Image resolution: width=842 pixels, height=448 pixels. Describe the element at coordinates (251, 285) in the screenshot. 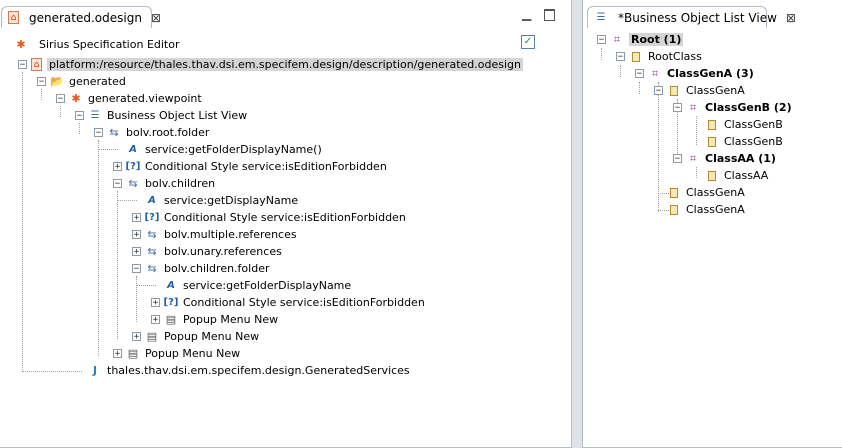

I see `tree-item: A service:getFolderDisplayName` at that location.